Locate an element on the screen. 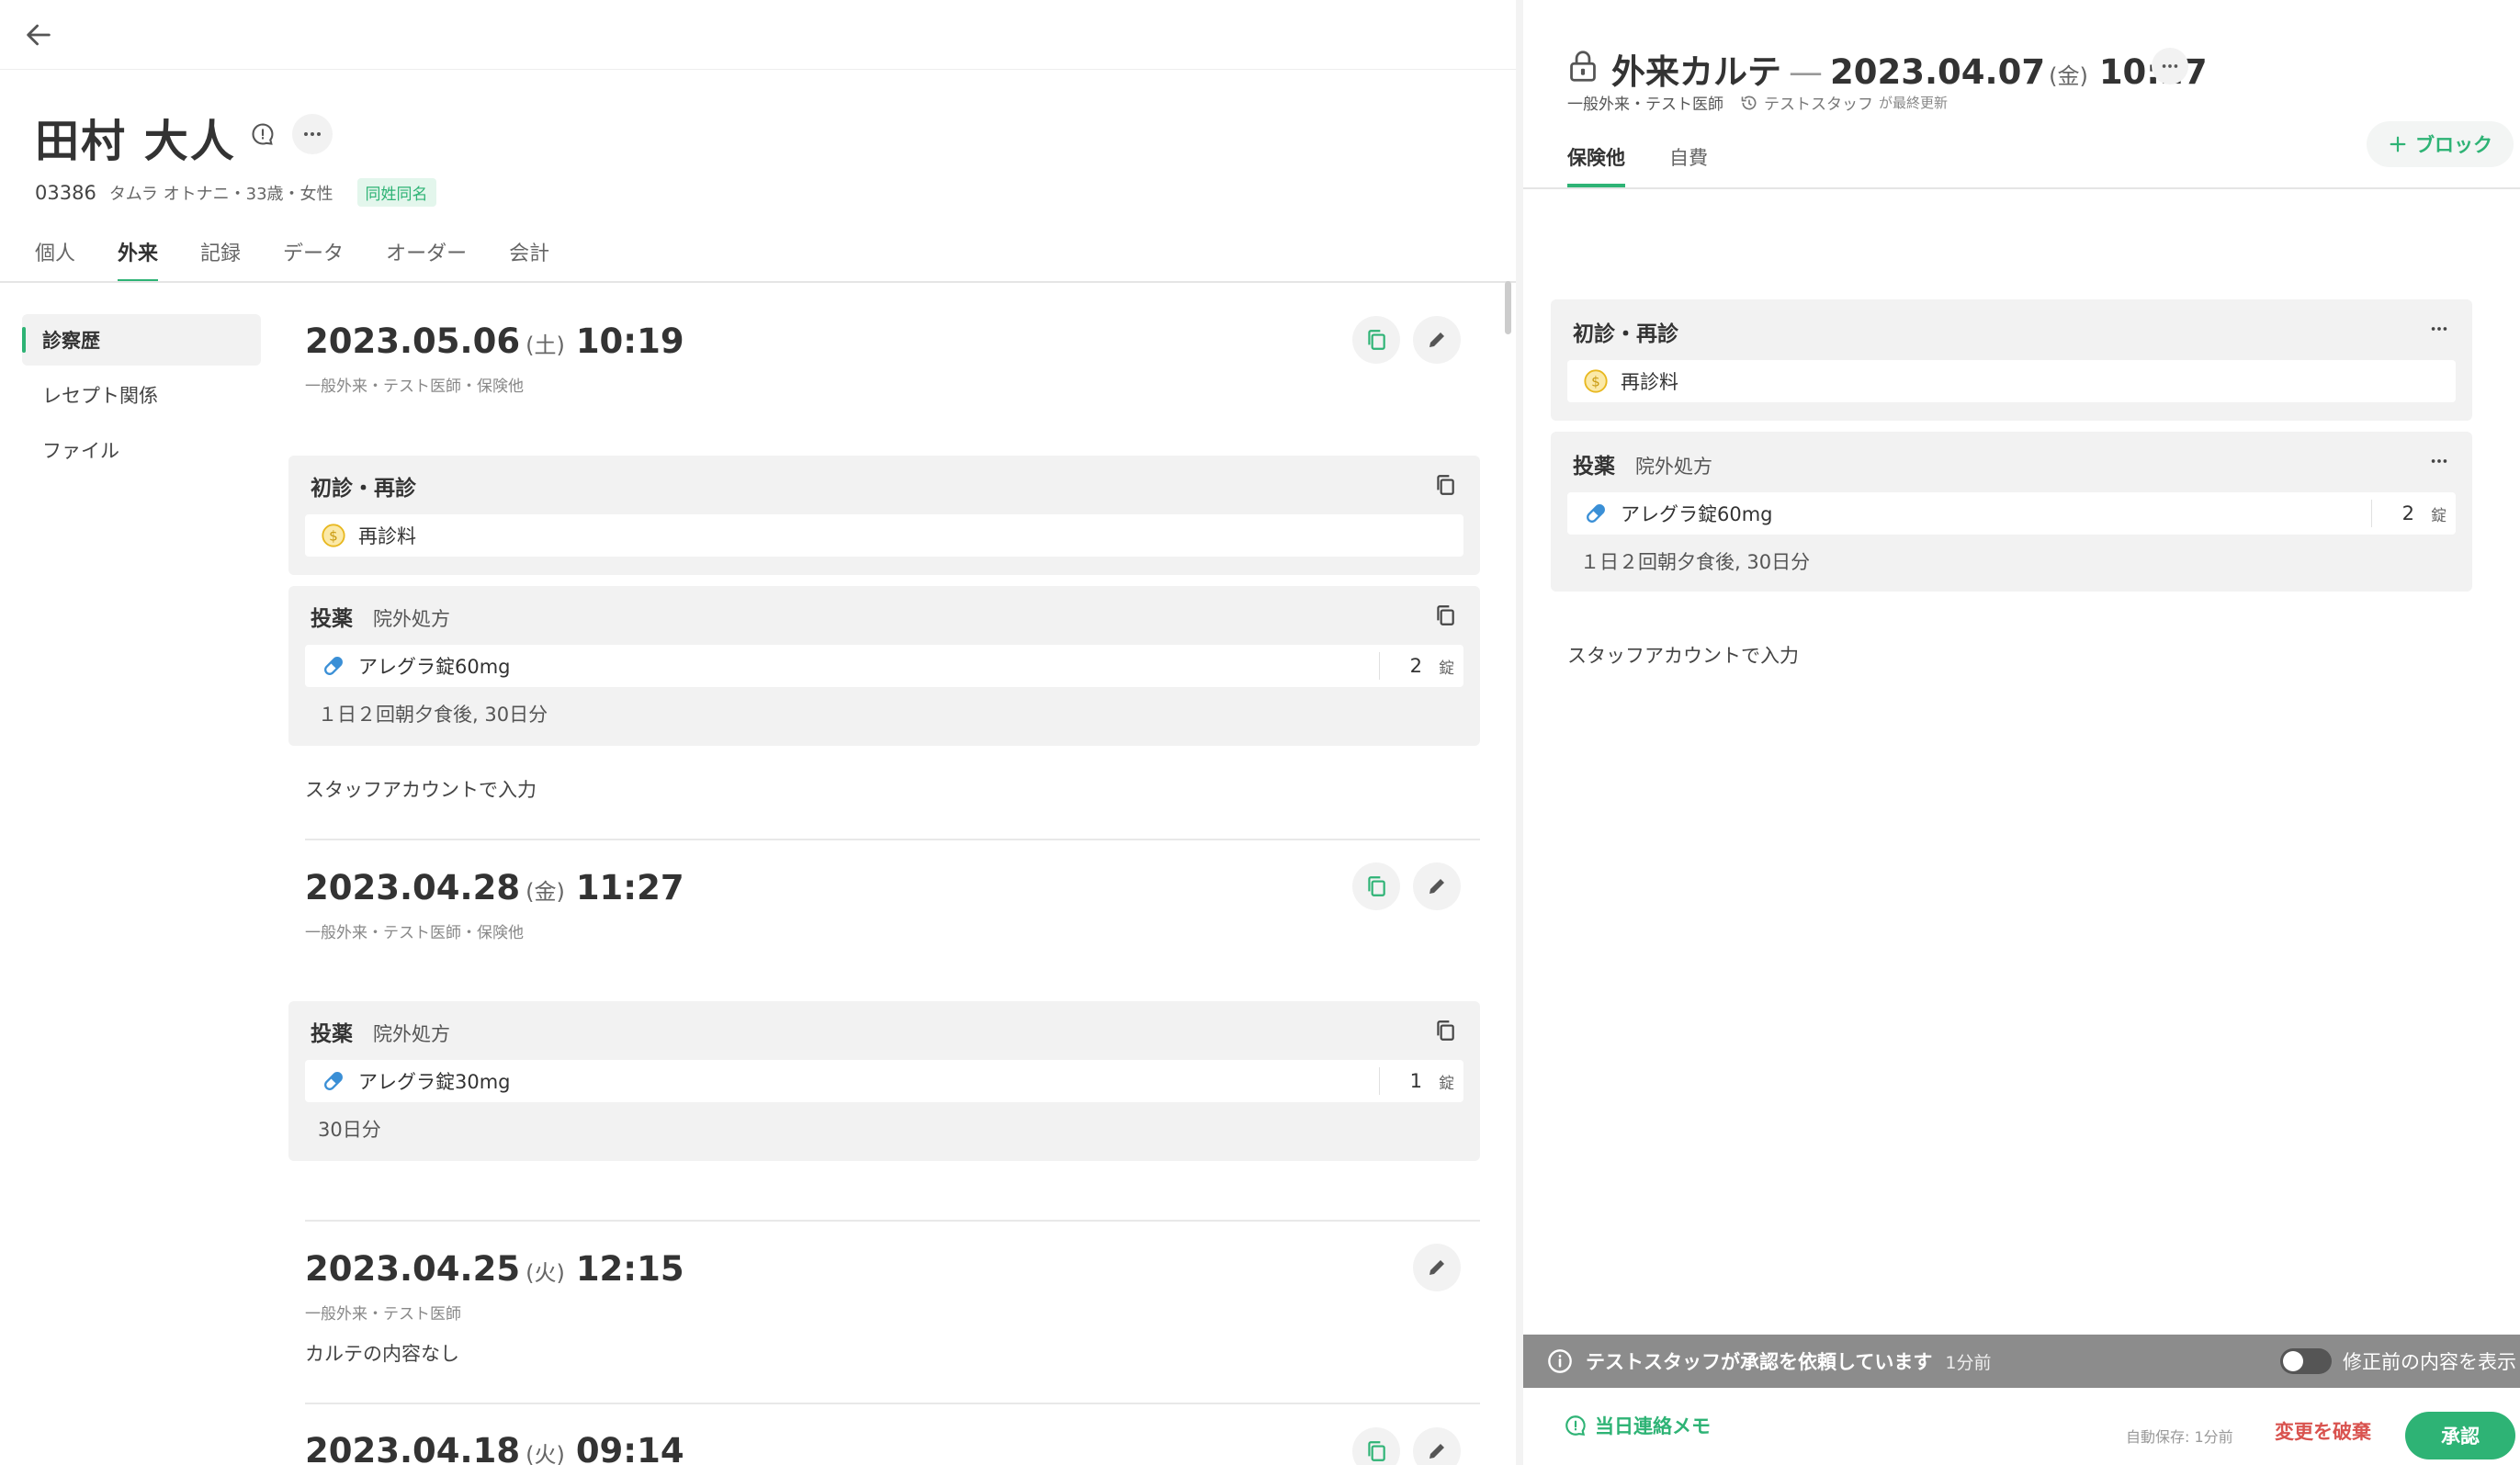 The height and width of the screenshot is (1465, 2520). tab-insurance: 保険他 is located at coordinates (1596, 165).